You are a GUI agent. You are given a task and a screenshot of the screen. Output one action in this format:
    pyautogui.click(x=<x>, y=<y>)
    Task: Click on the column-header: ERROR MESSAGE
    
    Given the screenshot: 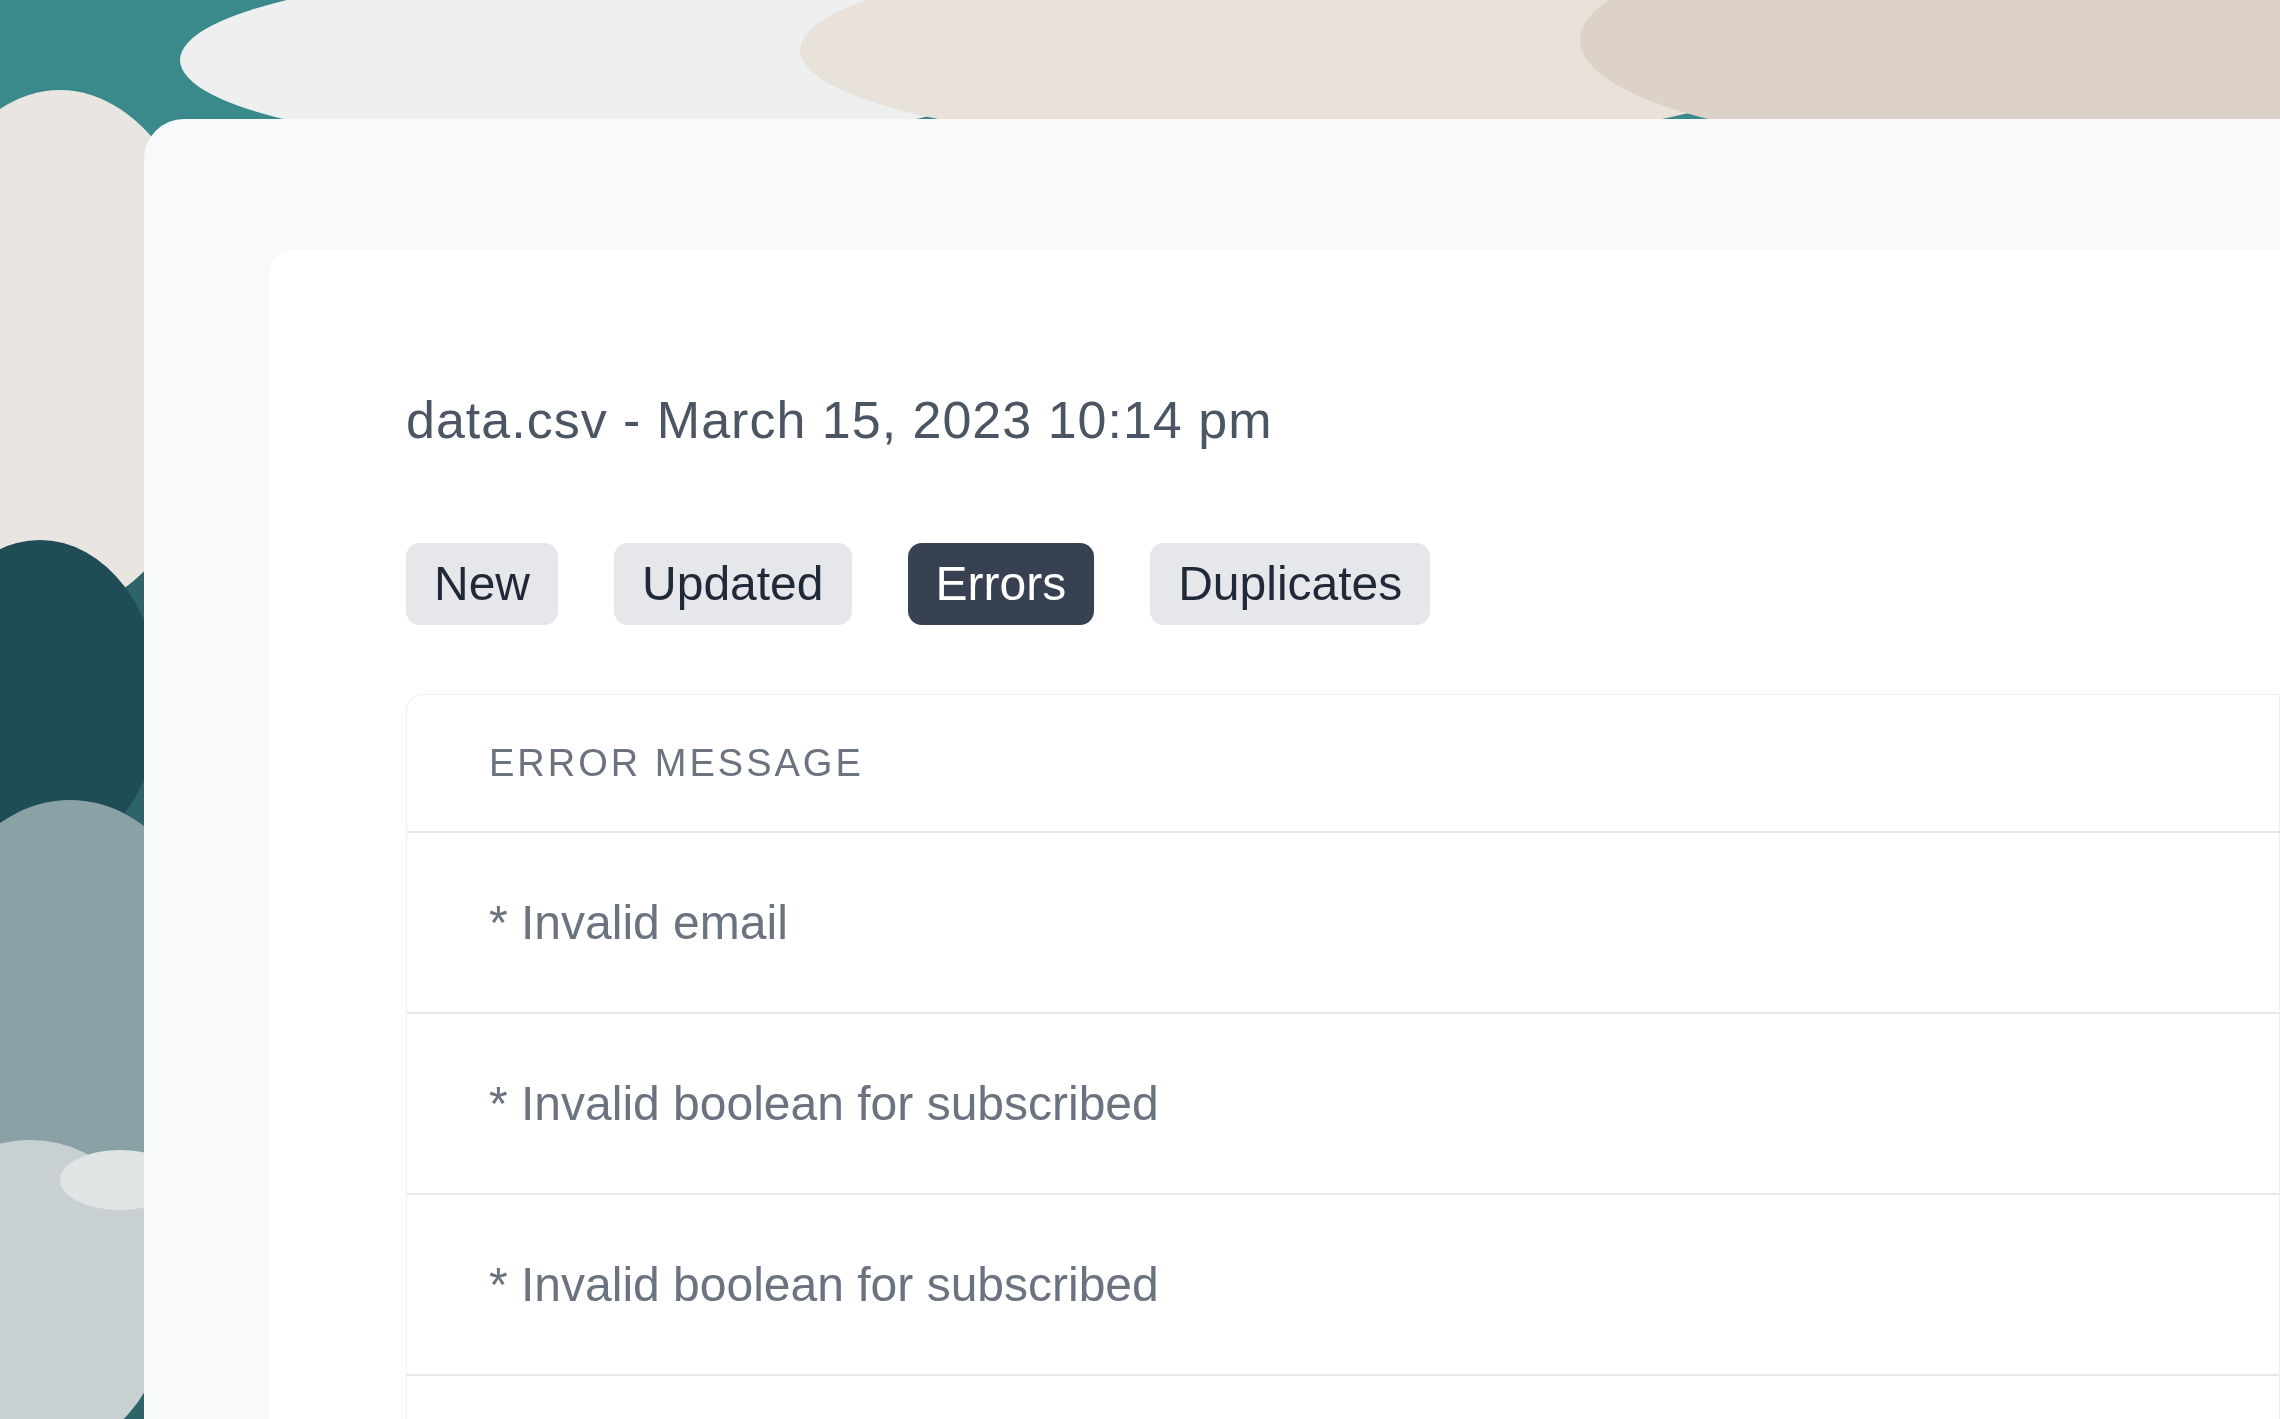 What is the action you would take?
    pyautogui.click(x=676, y=763)
    